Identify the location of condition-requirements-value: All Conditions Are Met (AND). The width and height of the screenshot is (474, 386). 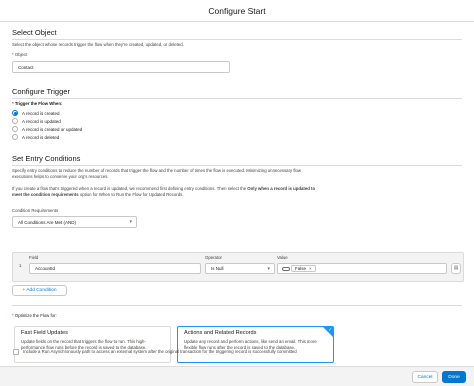
(47, 222).